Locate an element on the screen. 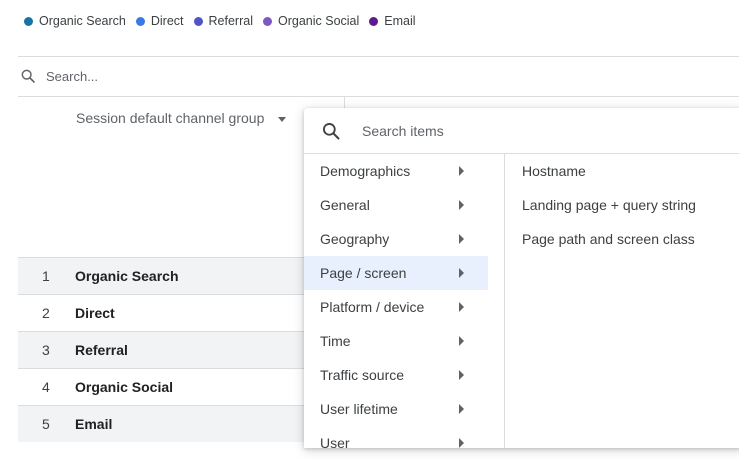 This screenshot has height=460, width=739. legend-label: Referral is located at coordinates (230, 21).